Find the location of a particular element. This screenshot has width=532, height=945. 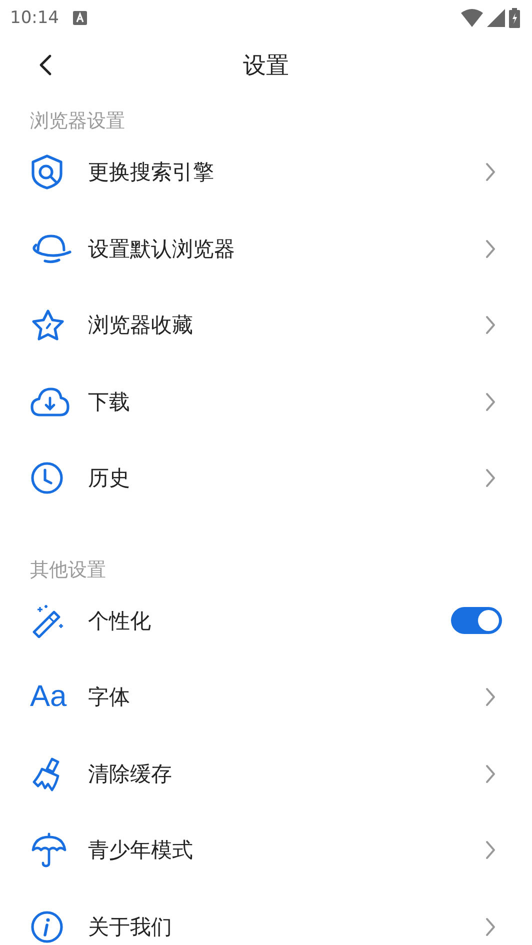

setting-label: 清除缓存 is located at coordinates (286, 774).